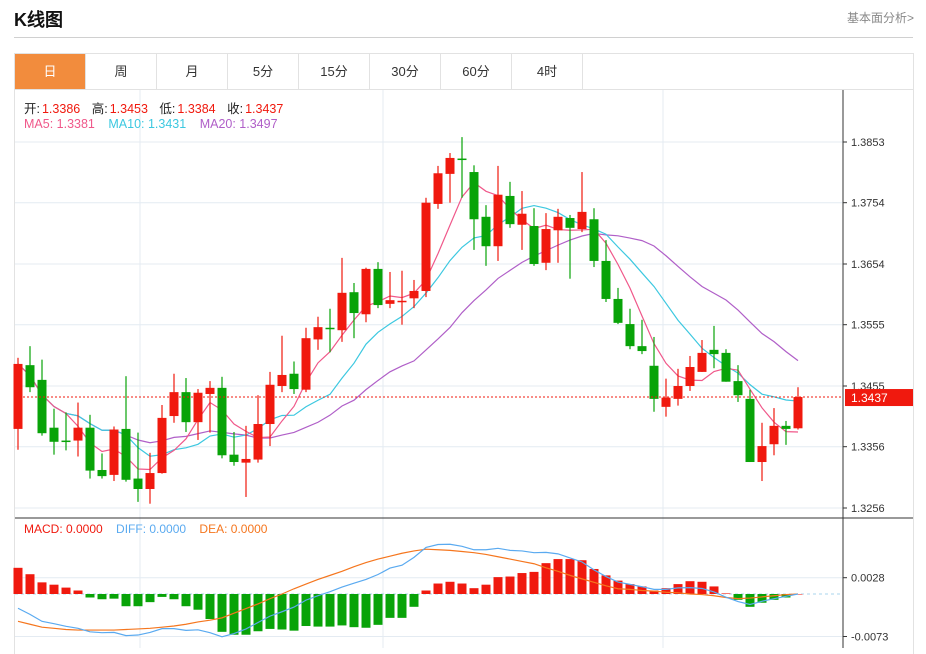 The height and width of the screenshot is (654, 926). I want to click on macd-tick-label: 0.0028, so click(868, 579).